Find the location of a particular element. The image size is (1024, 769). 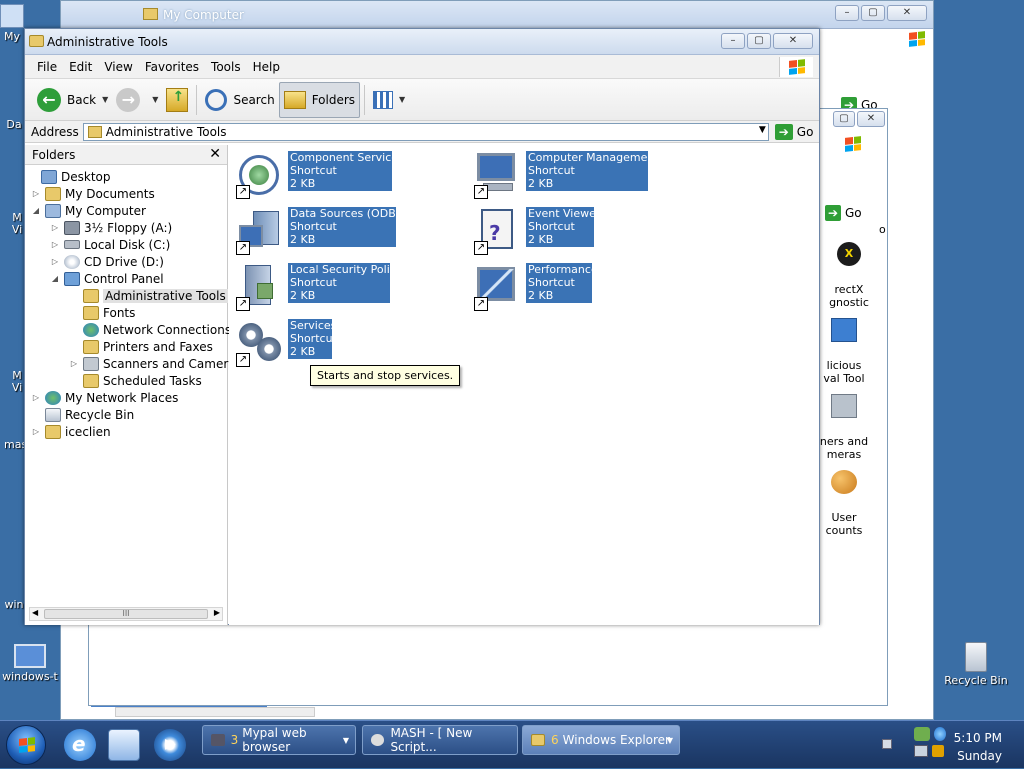

menu-view: View is located at coordinates (118, 67).